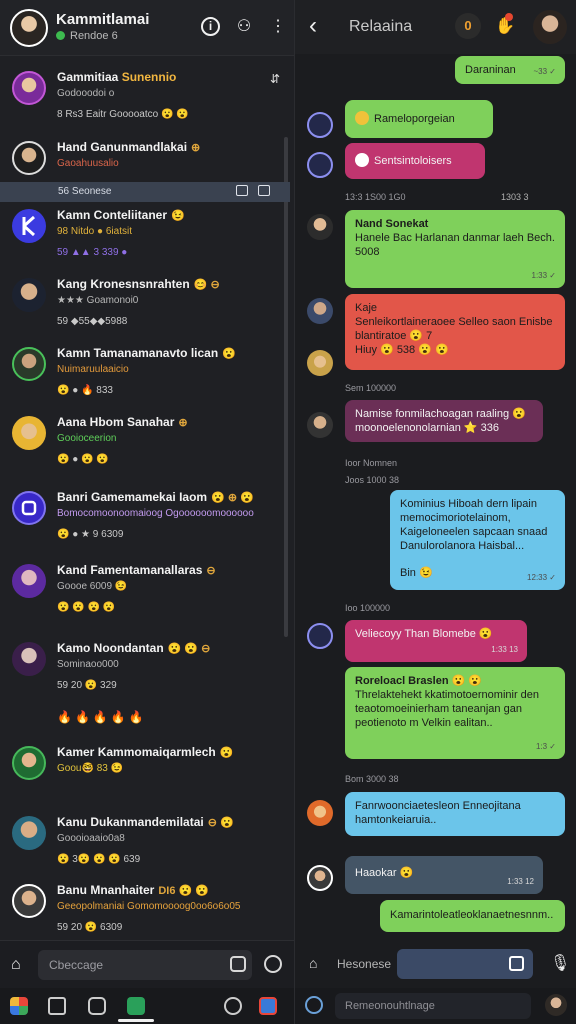 This screenshot has width=576, height=1024. What do you see at coordinates (19, 1006) in the screenshot?
I see `apps-icon` at bounding box center [19, 1006].